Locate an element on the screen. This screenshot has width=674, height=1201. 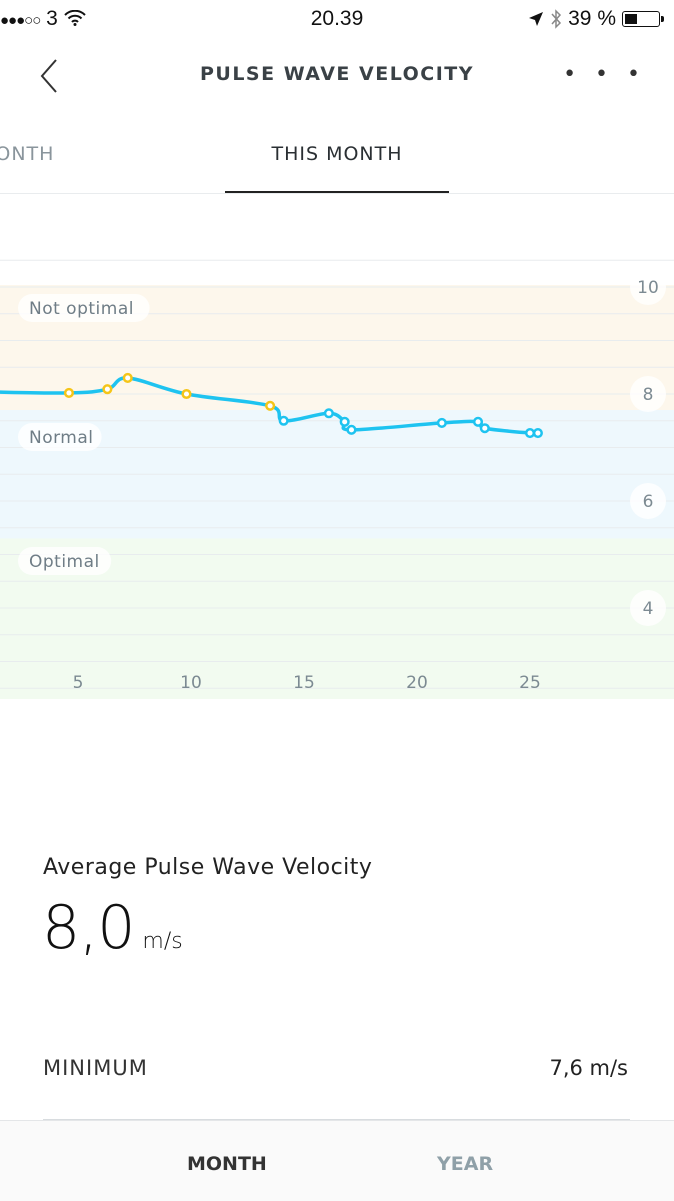
zone-label: Not optimal is located at coordinates (81, 309).